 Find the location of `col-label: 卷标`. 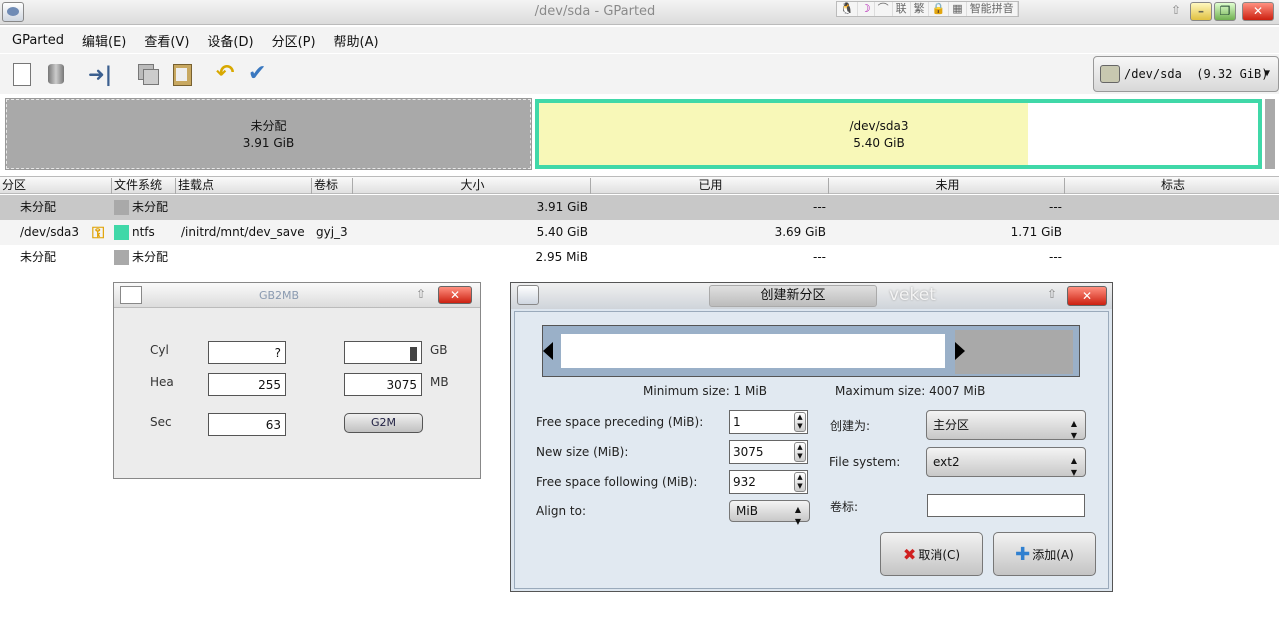

col-label: 卷标 is located at coordinates (332, 186).